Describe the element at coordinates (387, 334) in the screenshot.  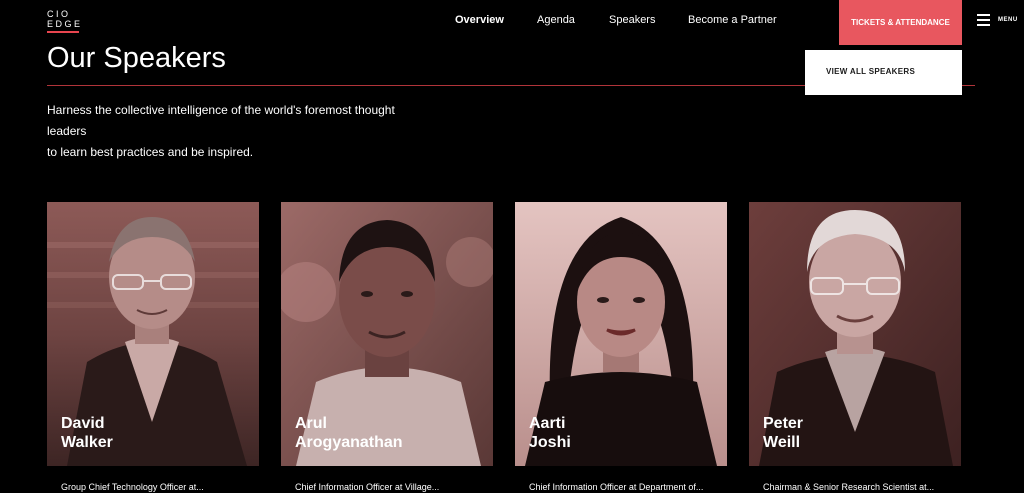
I see `speaker-card-arul-arogyanathan: Arul Arogyanathan` at that location.